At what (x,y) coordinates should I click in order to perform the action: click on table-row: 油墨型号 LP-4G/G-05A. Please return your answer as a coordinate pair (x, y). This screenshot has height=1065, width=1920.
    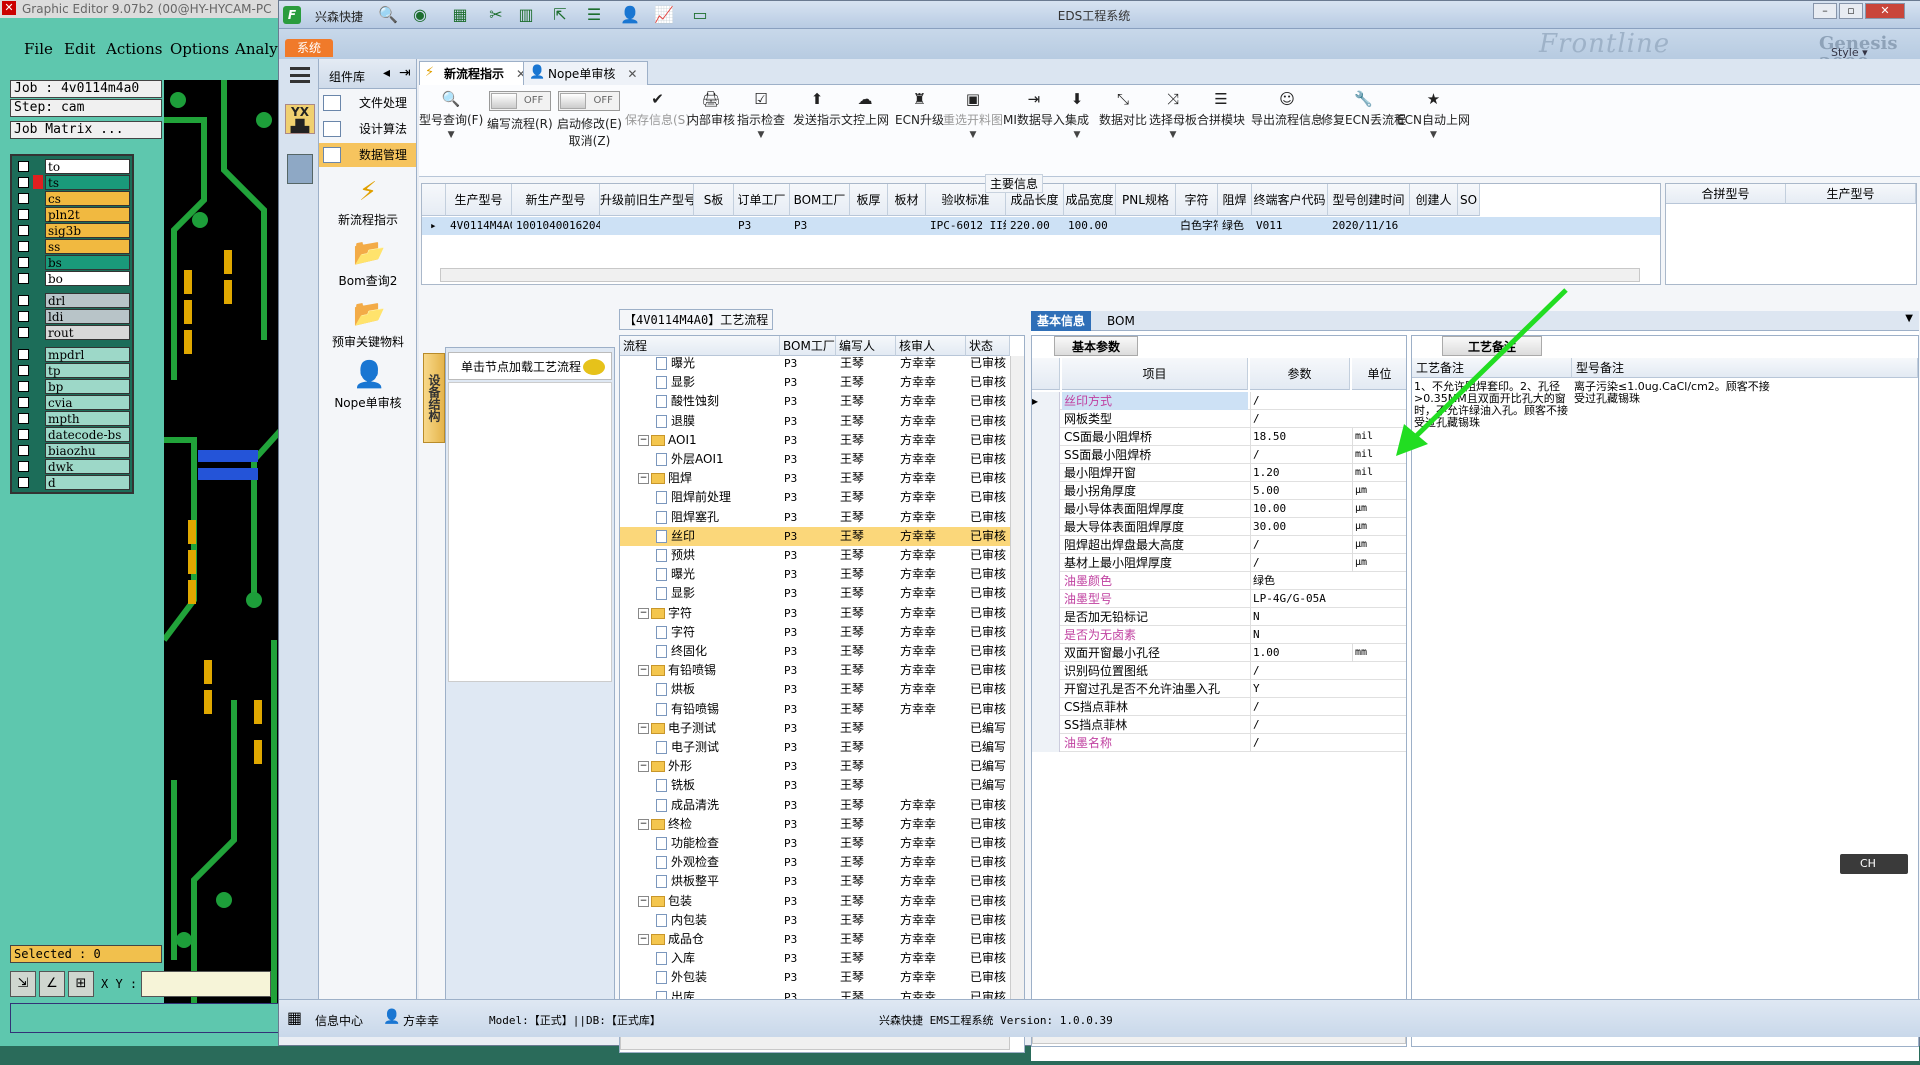
    Looking at the image, I should click on (1219, 599).